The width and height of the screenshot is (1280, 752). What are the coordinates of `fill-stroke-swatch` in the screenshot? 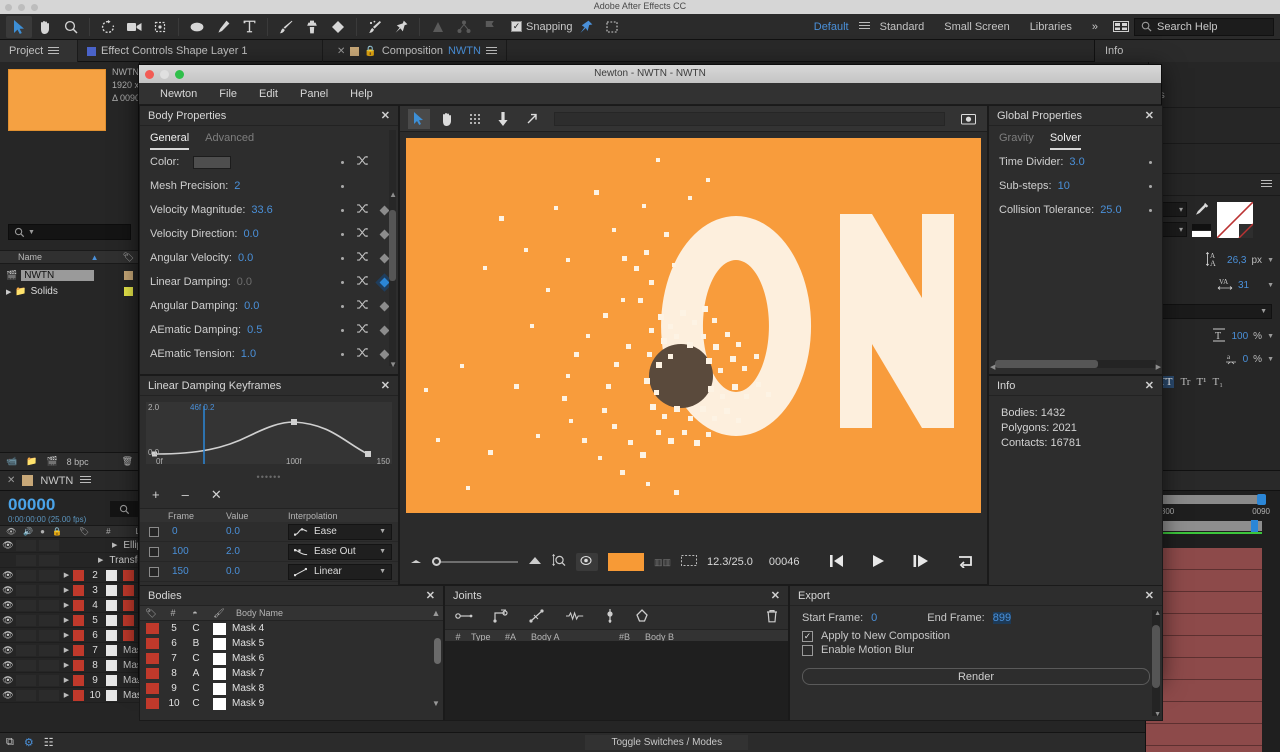 It's located at (1202, 232).